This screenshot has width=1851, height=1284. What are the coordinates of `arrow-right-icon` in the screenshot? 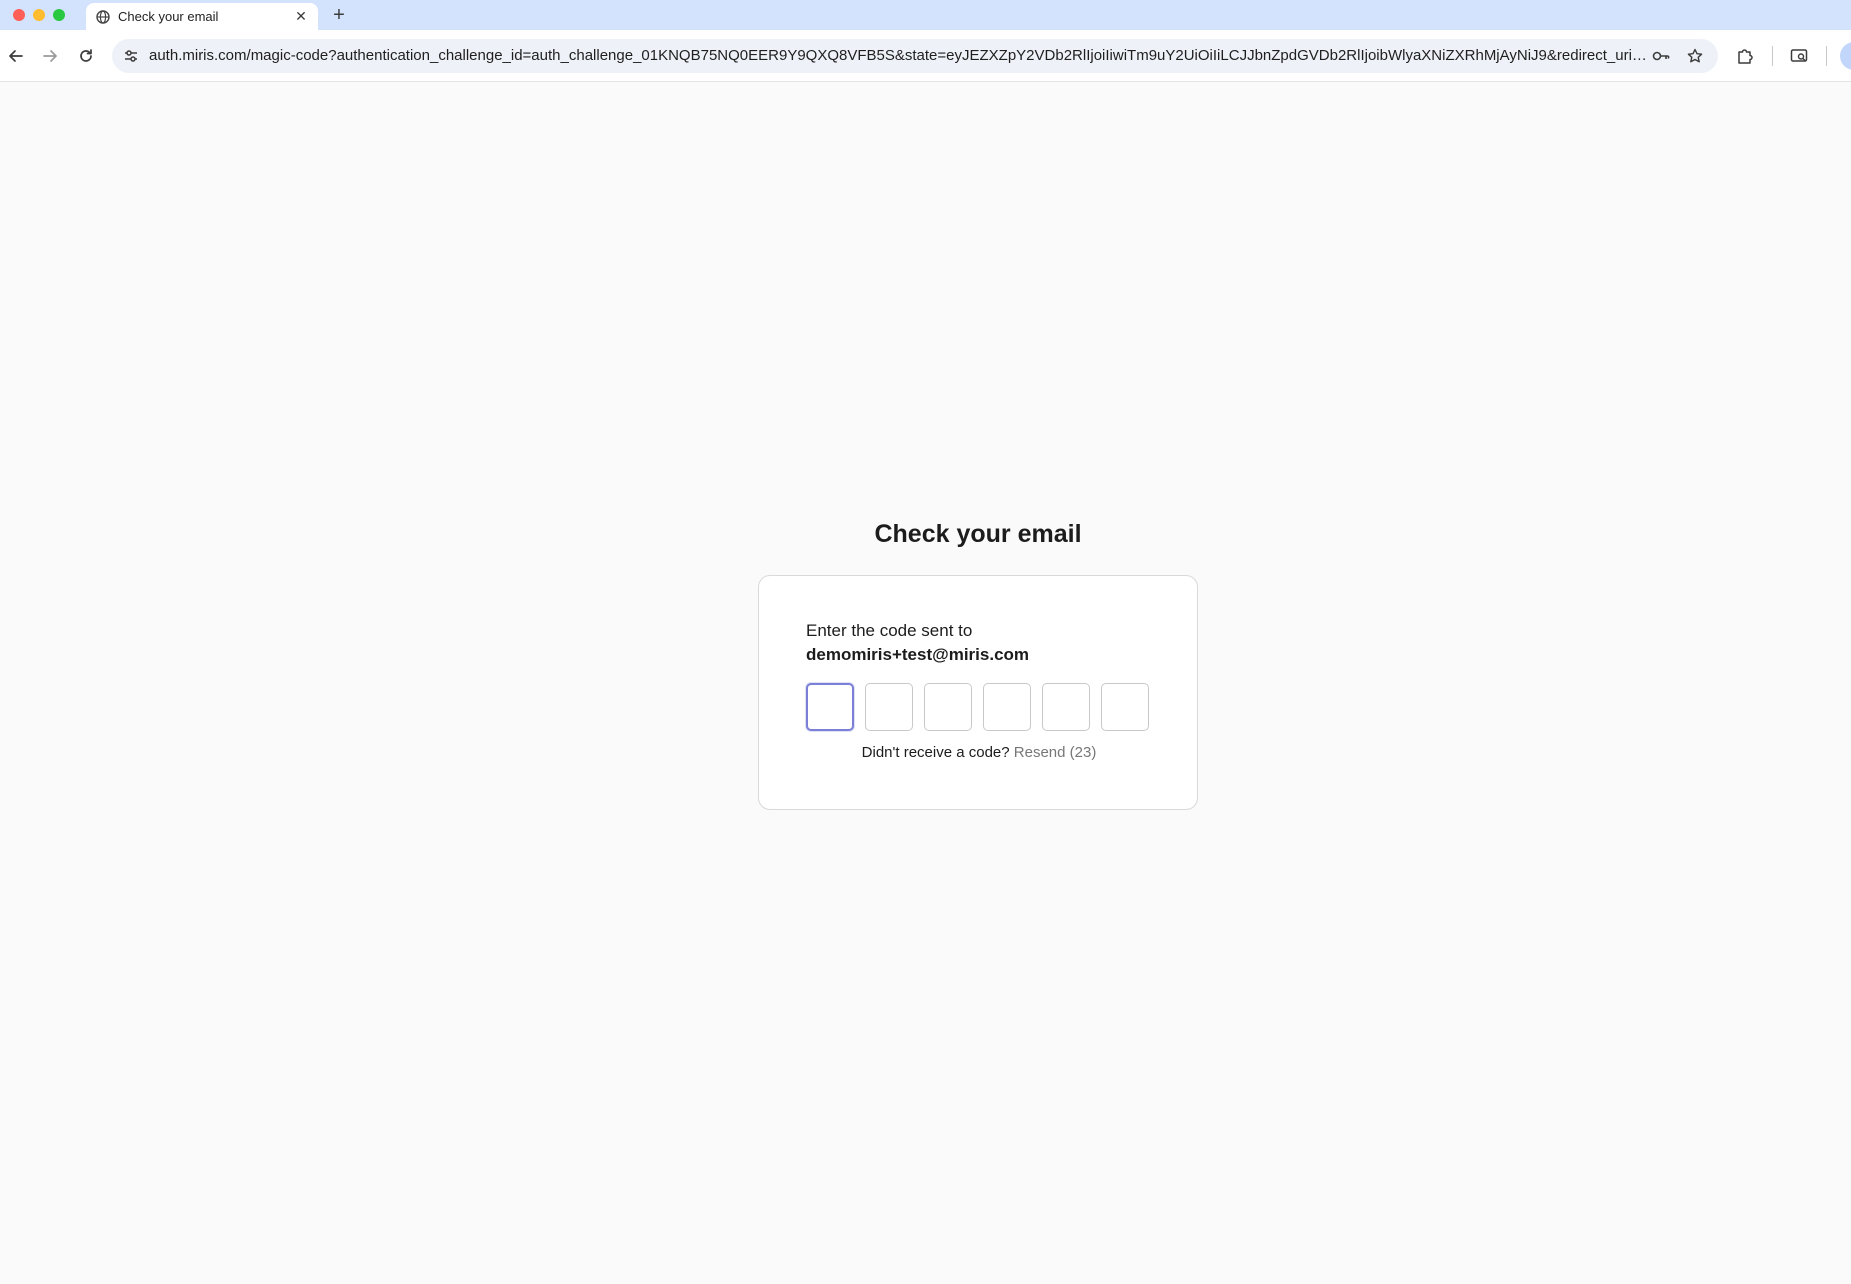 It's located at (50, 56).